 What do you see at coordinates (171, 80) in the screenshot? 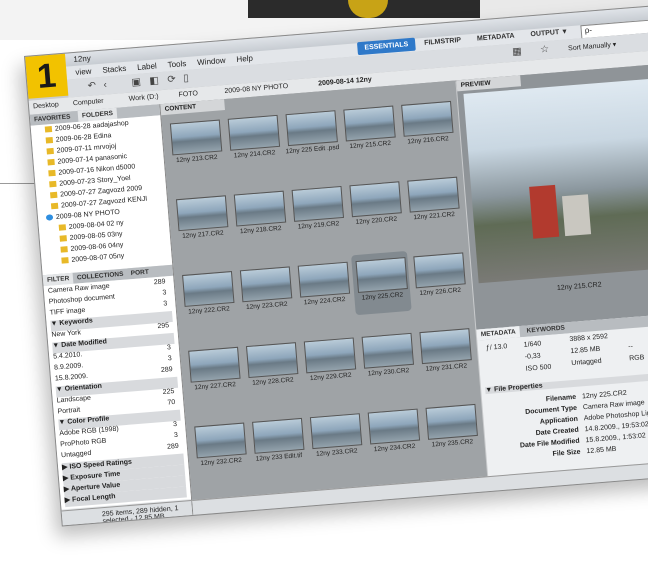
I see `rotate-icon: ⟳` at bounding box center [171, 80].